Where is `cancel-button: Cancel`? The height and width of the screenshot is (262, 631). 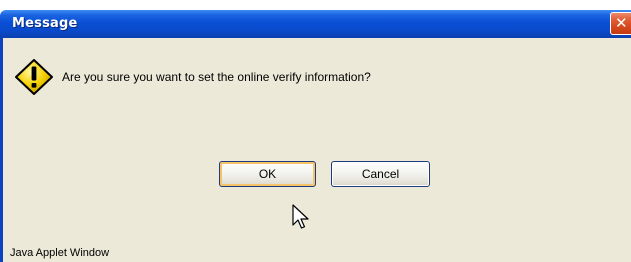
cancel-button: Cancel is located at coordinates (380, 174).